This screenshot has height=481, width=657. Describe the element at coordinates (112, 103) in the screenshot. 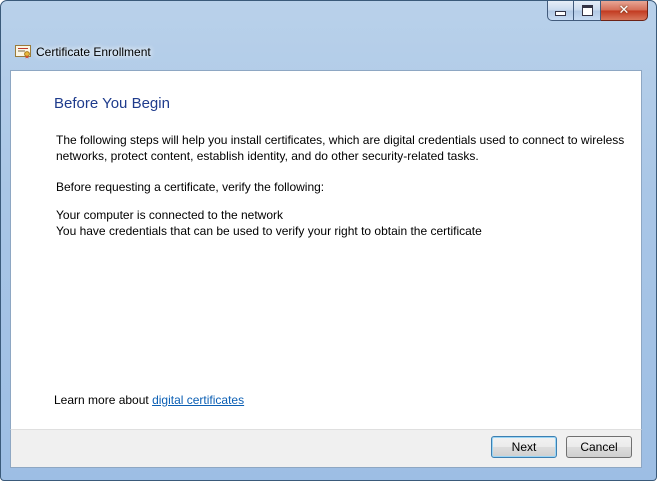

I see `page-heading: Before You Begin` at that location.